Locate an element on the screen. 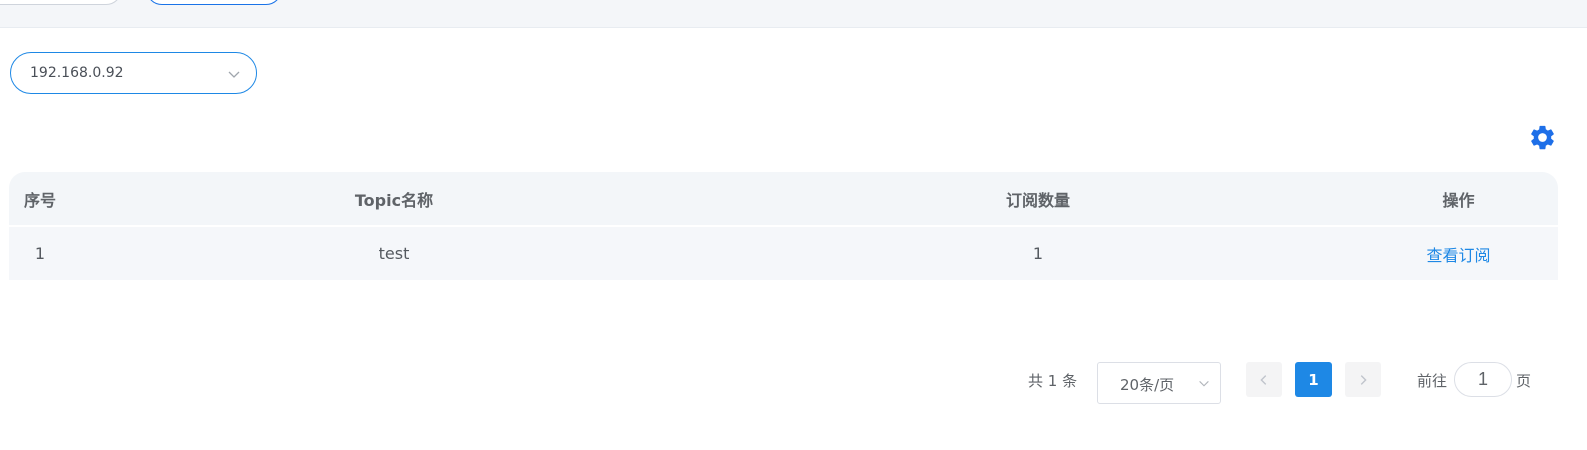 The height and width of the screenshot is (450, 1587). host-select-value: 192.168.0.92 is located at coordinates (77, 73).